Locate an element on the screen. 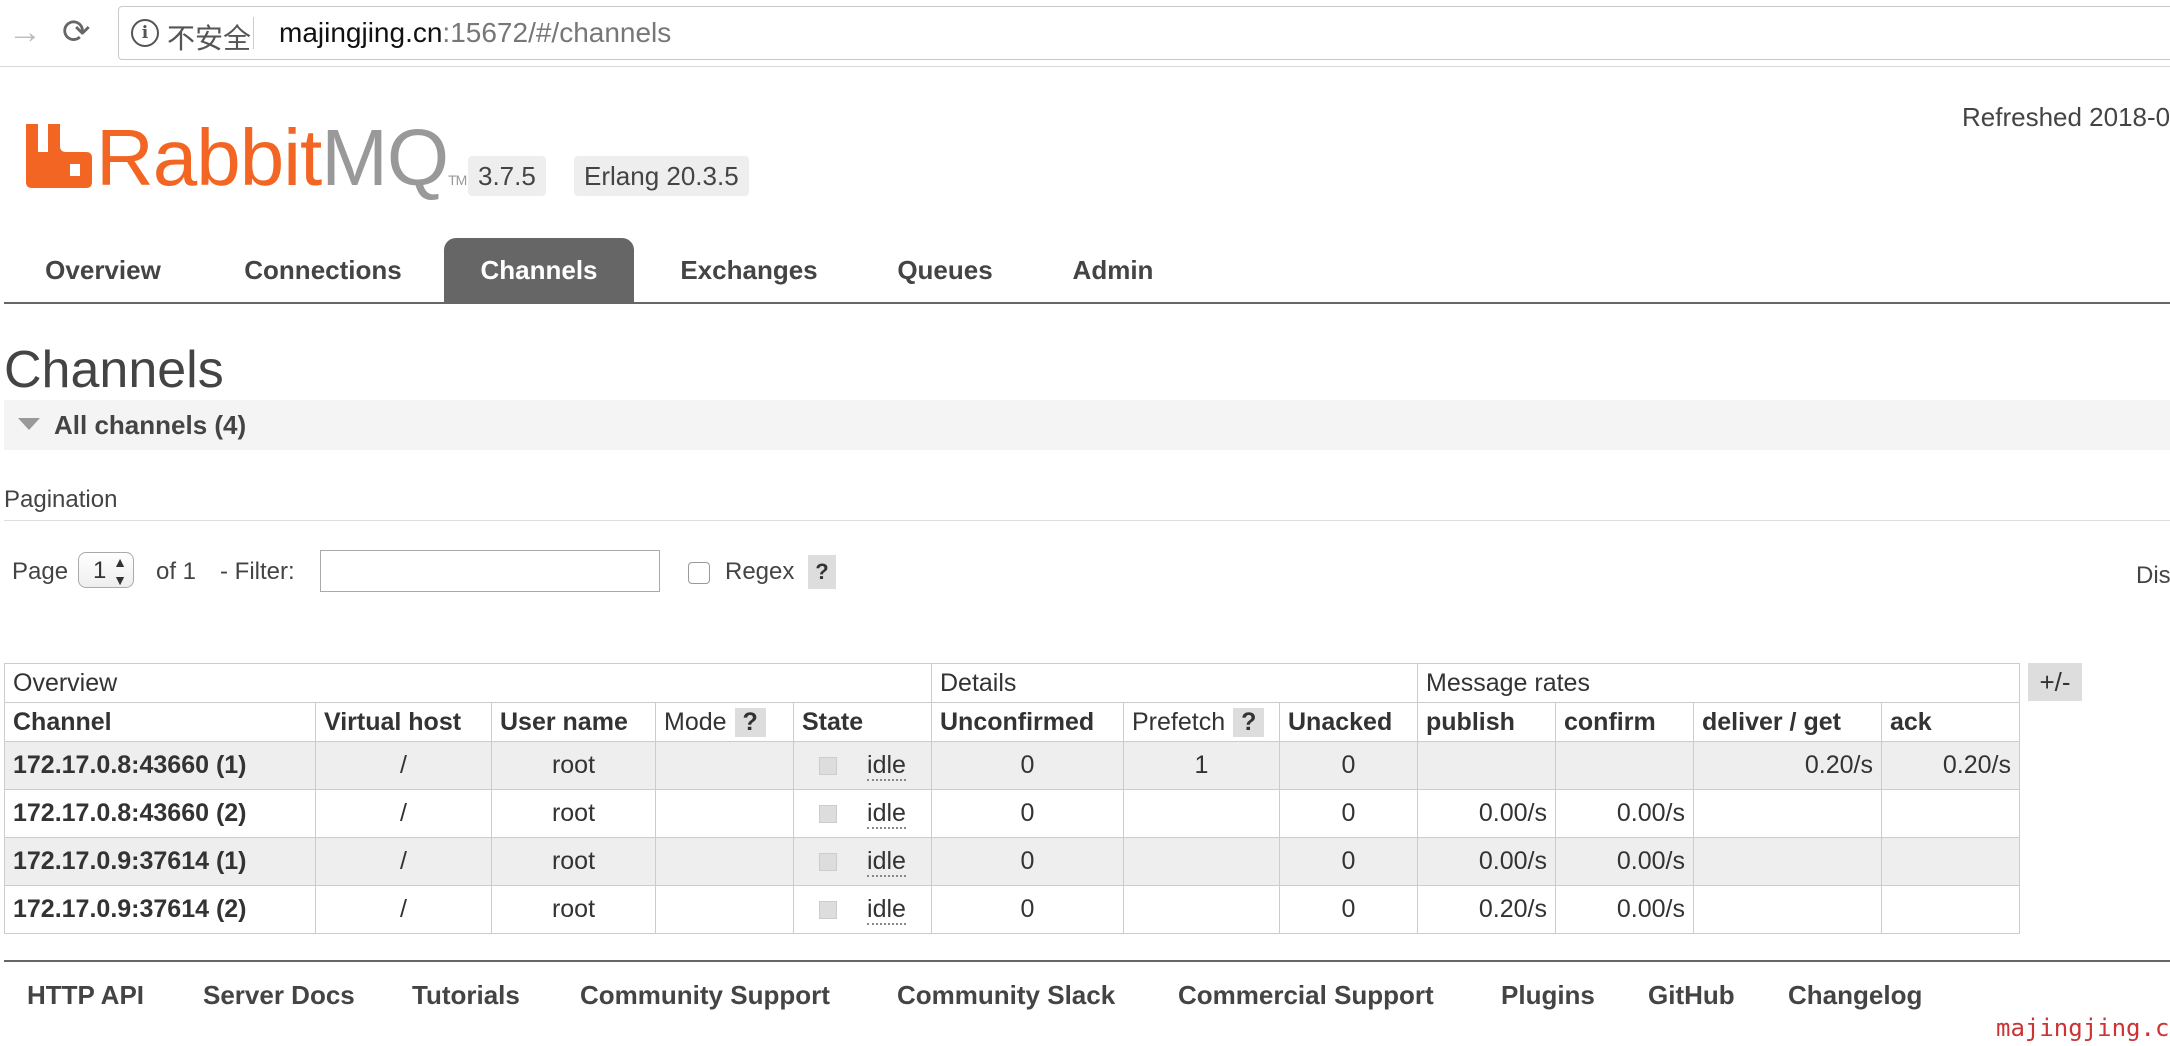 The width and height of the screenshot is (2170, 1046). tab-connections: Connections is located at coordinates (323, 270).